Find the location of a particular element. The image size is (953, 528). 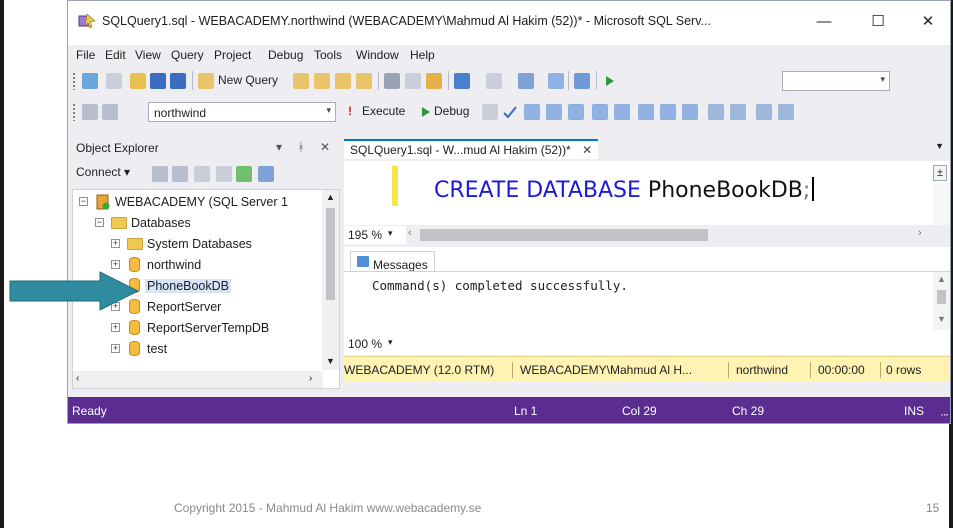

menu-query: Query is located at coordinates (187, 55).